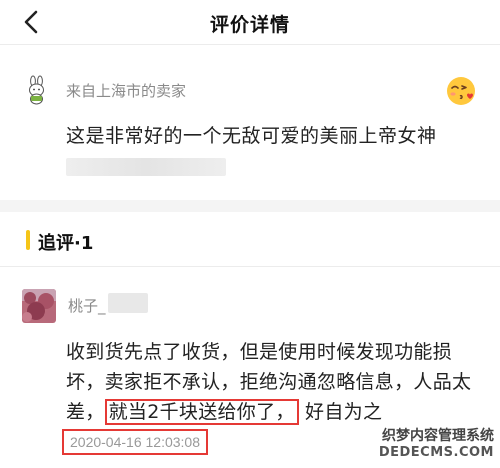 Image resolution: width=500 pixels, height=468 pixels. What do you see at coordinates (37, 90) in the screenshot?
I see `bunny-avatar-icon` at bounding box center [37, 90].